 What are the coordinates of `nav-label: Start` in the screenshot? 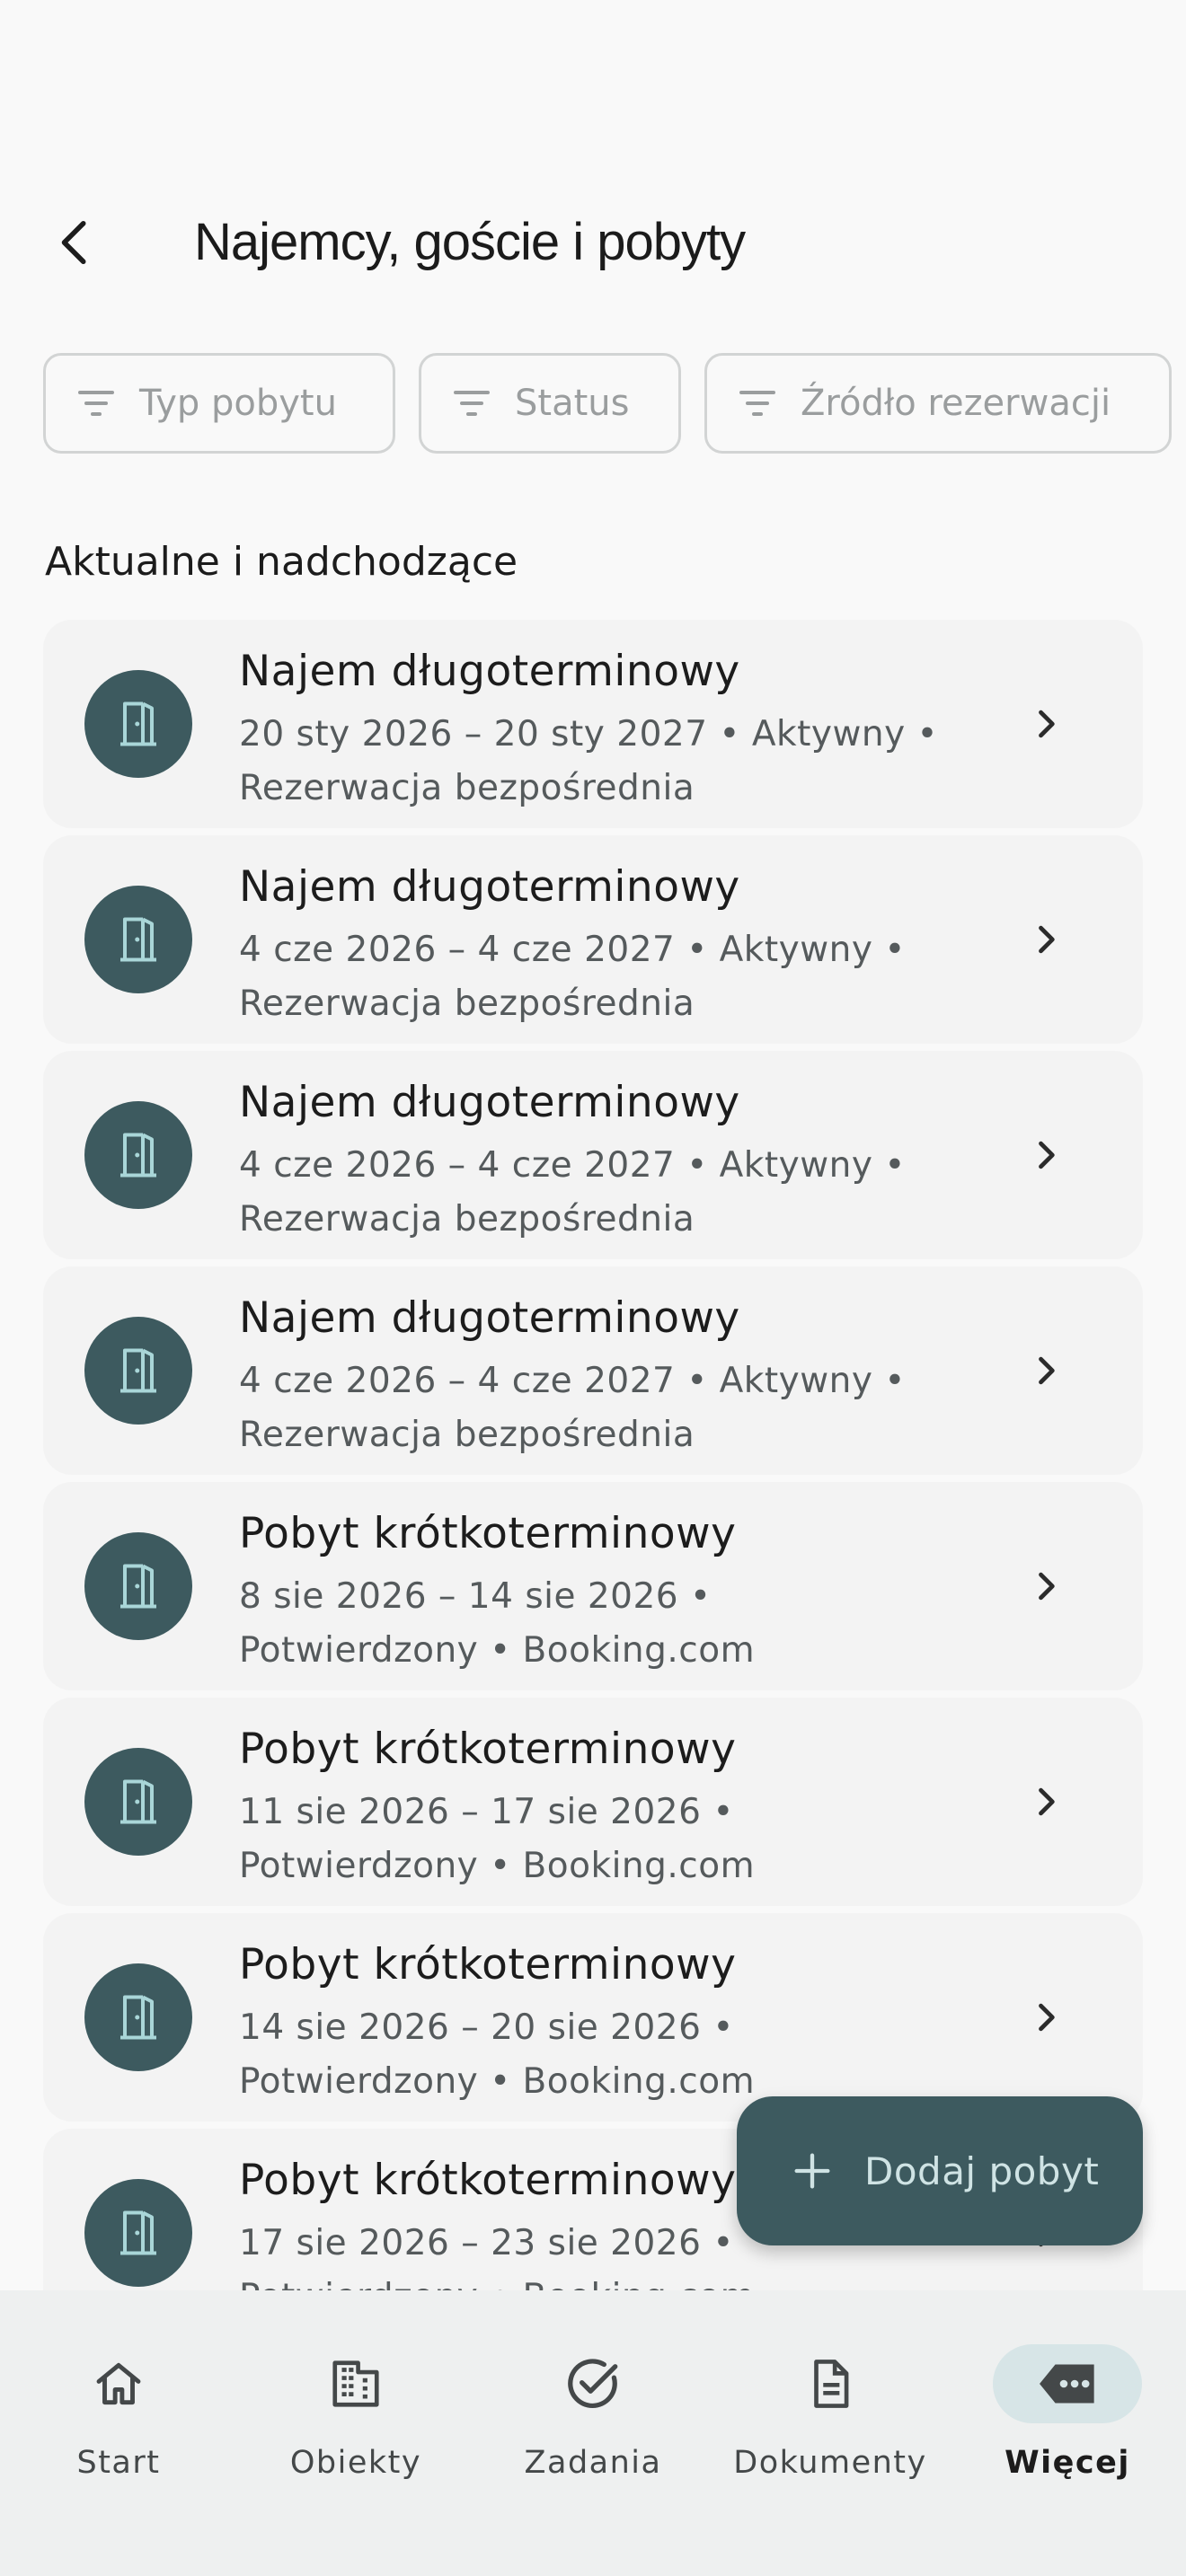 It's located at (118, 2463).